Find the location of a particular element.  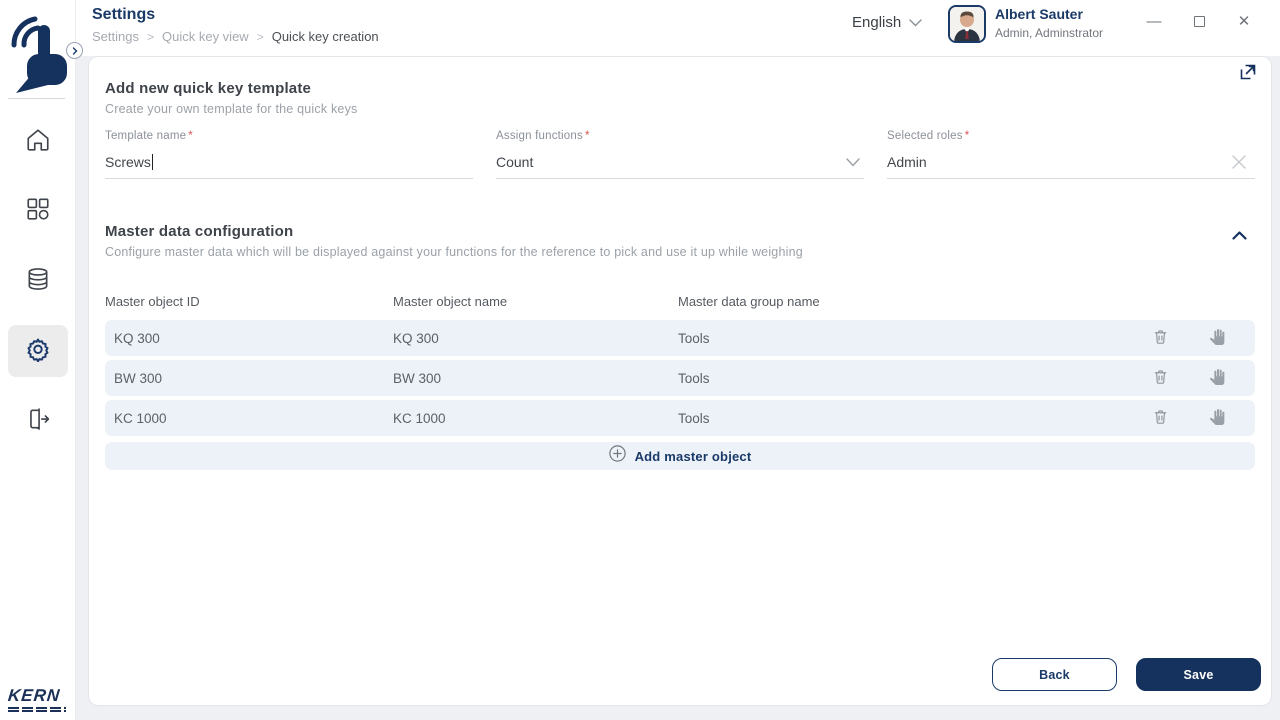

template-name-value: Screws is located at coordinates (128, 161).